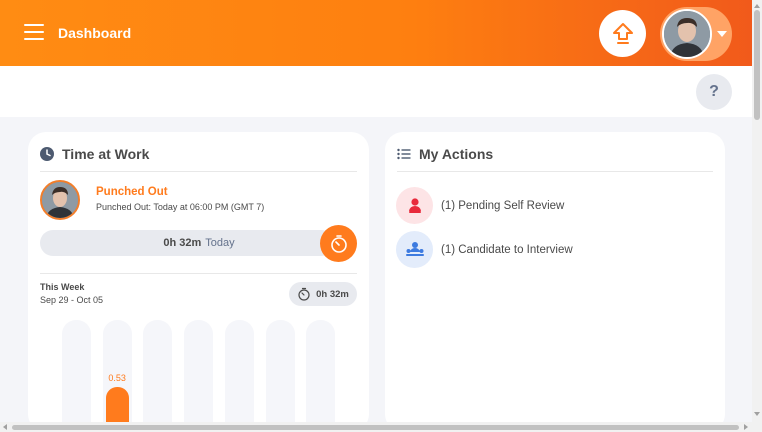  What do you see at coordinates (62, 287) in the screenshot?
I see `week-label: This Week` at bounding box center [62, 287].